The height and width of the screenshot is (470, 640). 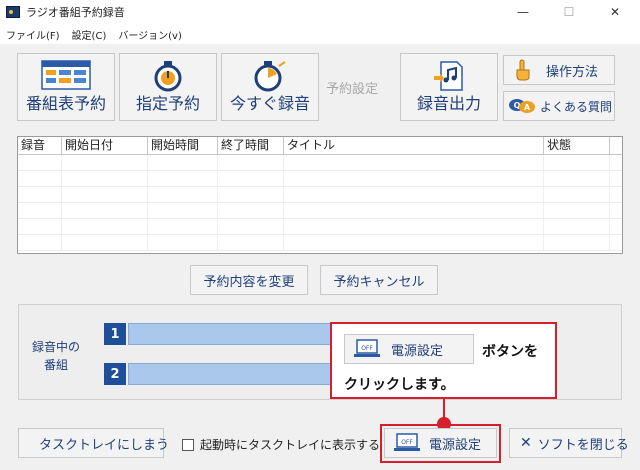 What do you see at coordinates (270, 76) in the screenshot?
I see `record-now-stopwatch-icon` at bounding box center [270, 76].